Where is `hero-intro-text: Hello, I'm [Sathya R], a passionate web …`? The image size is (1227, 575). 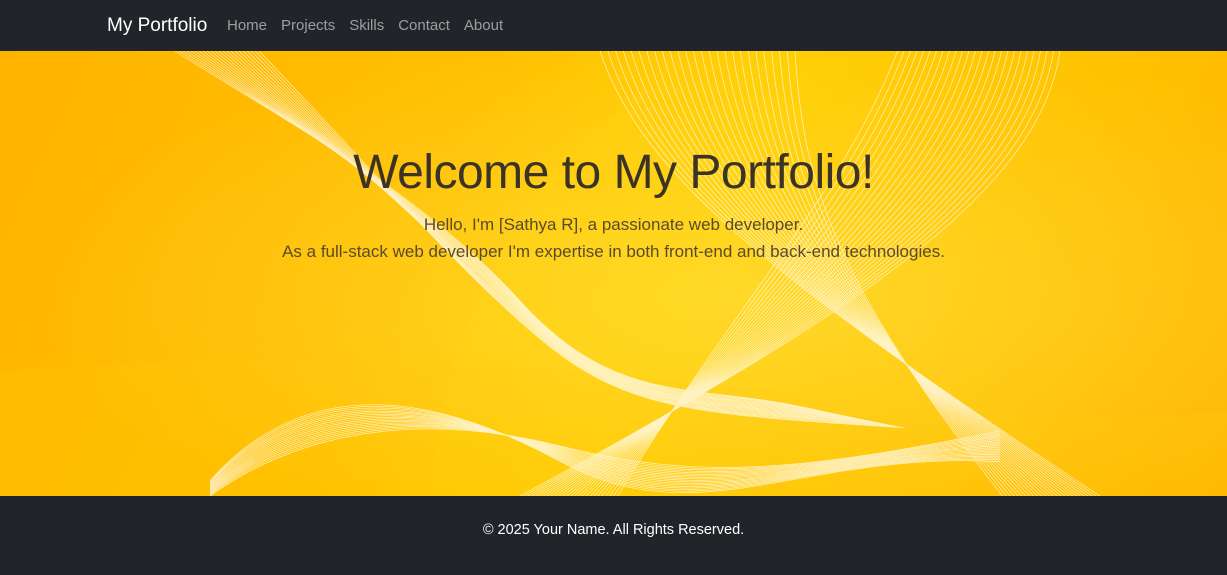 hero-intro-text: Hello, I'm [Sathya R], a passionate web … is located at coordinates (613, 224).